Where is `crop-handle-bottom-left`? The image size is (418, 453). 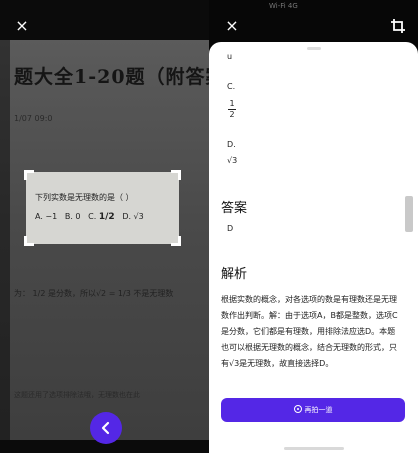 crop-handle-bottom-left is located at coordinates (29, 241).